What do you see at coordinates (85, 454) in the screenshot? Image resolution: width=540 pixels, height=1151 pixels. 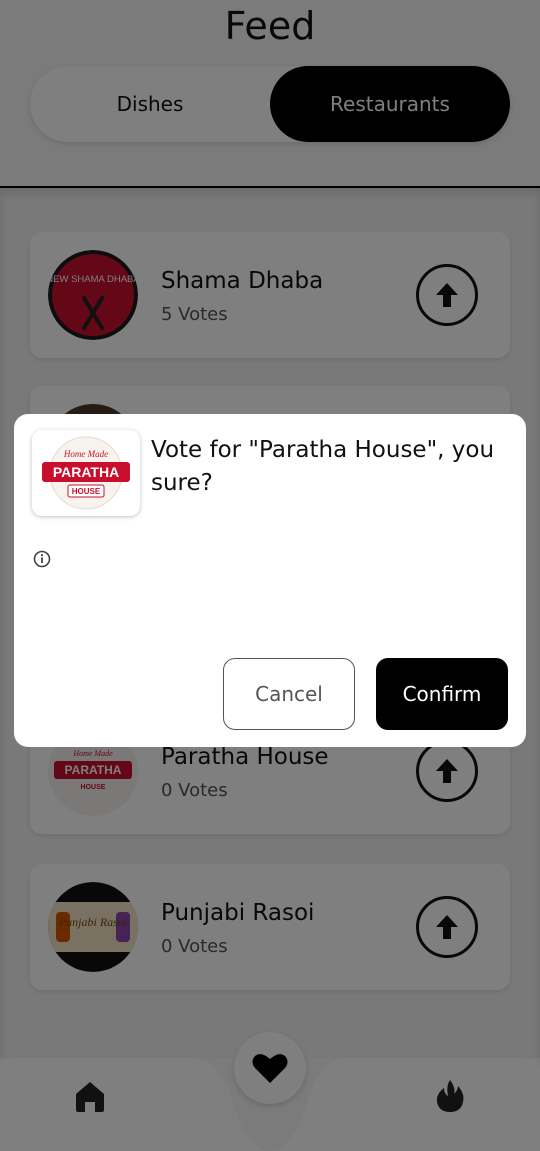 I see `svg-text: Home Made` at bounding box center [85, 454].